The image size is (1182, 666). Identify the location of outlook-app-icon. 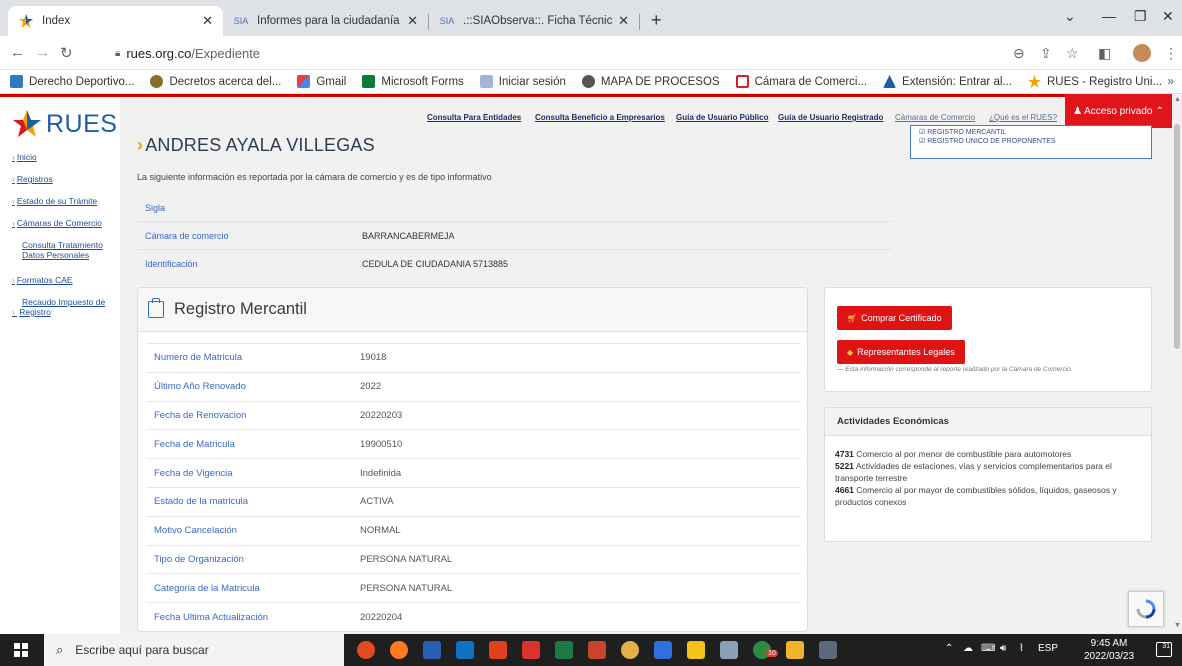
(465, 650).